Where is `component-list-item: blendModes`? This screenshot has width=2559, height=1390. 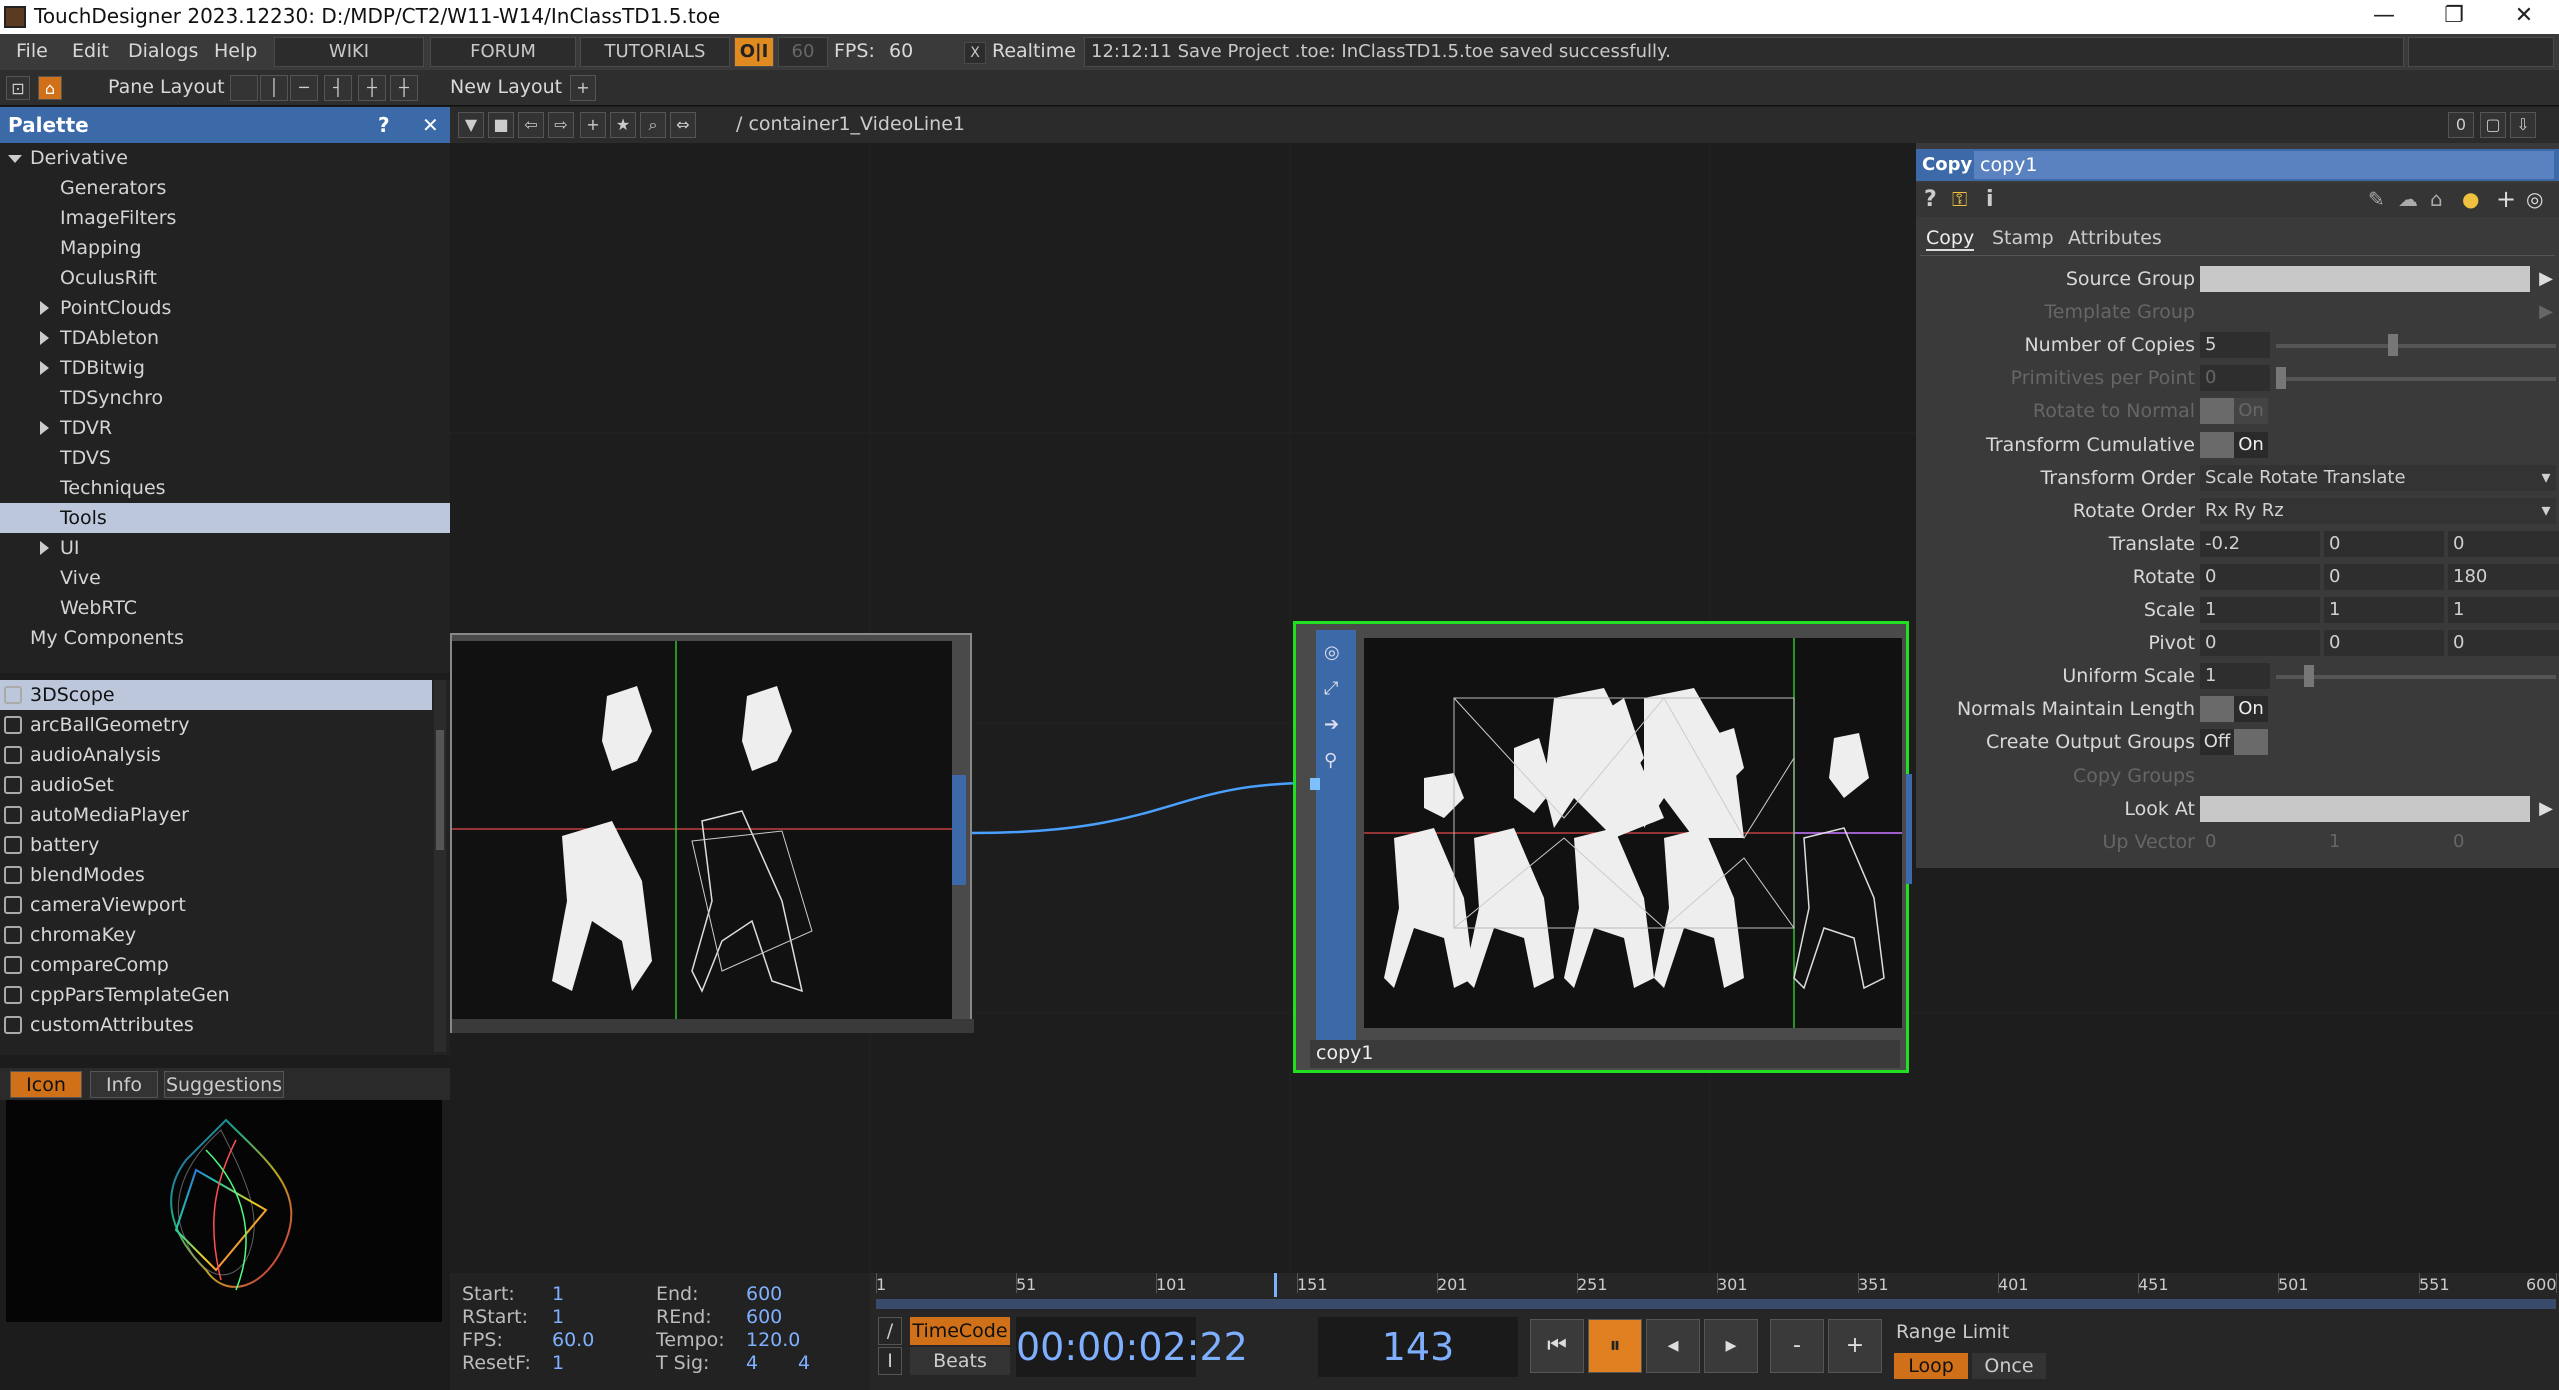 component-list-item: blendModes is located at coordinates (216, 875).